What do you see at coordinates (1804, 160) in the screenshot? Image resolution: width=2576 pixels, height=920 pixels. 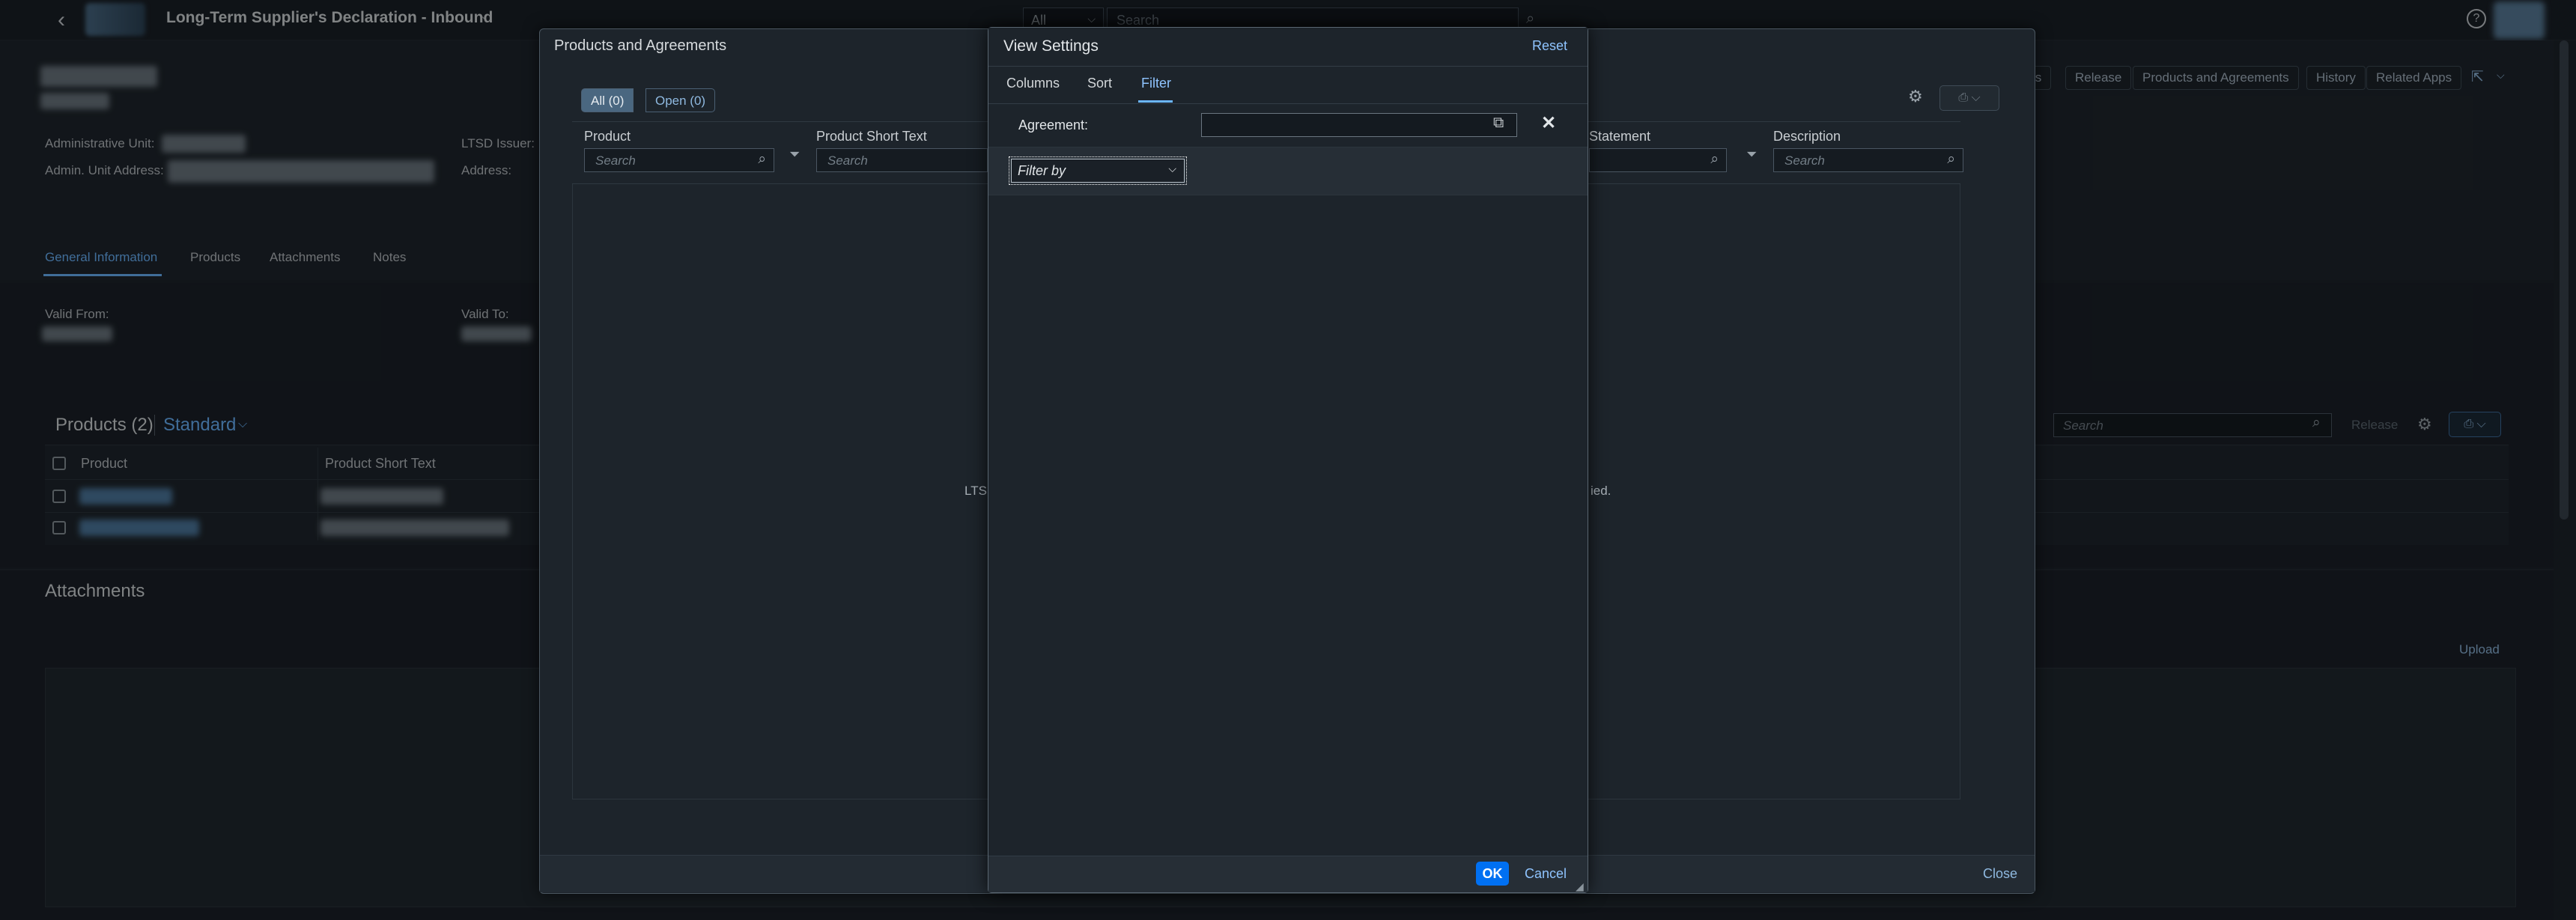 I see `description-search-placeholder: Search` at bounding box center [1804, 160].